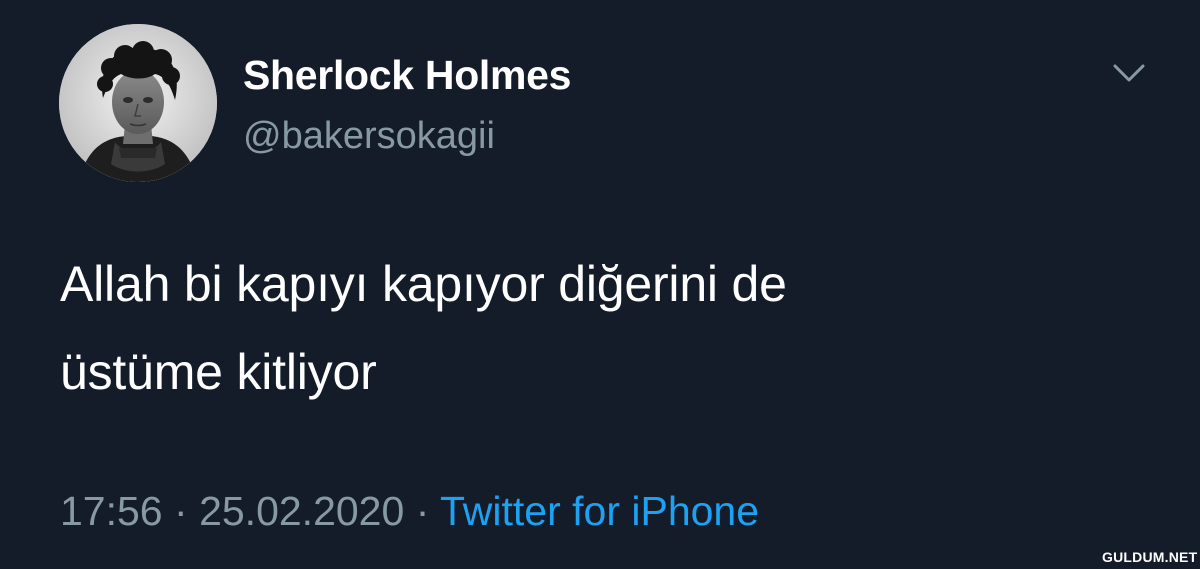 Image resolution: width=1200 pixels, height=569 pixels. I want to click on author-handle: @bakersokagii, so click(407, 136).